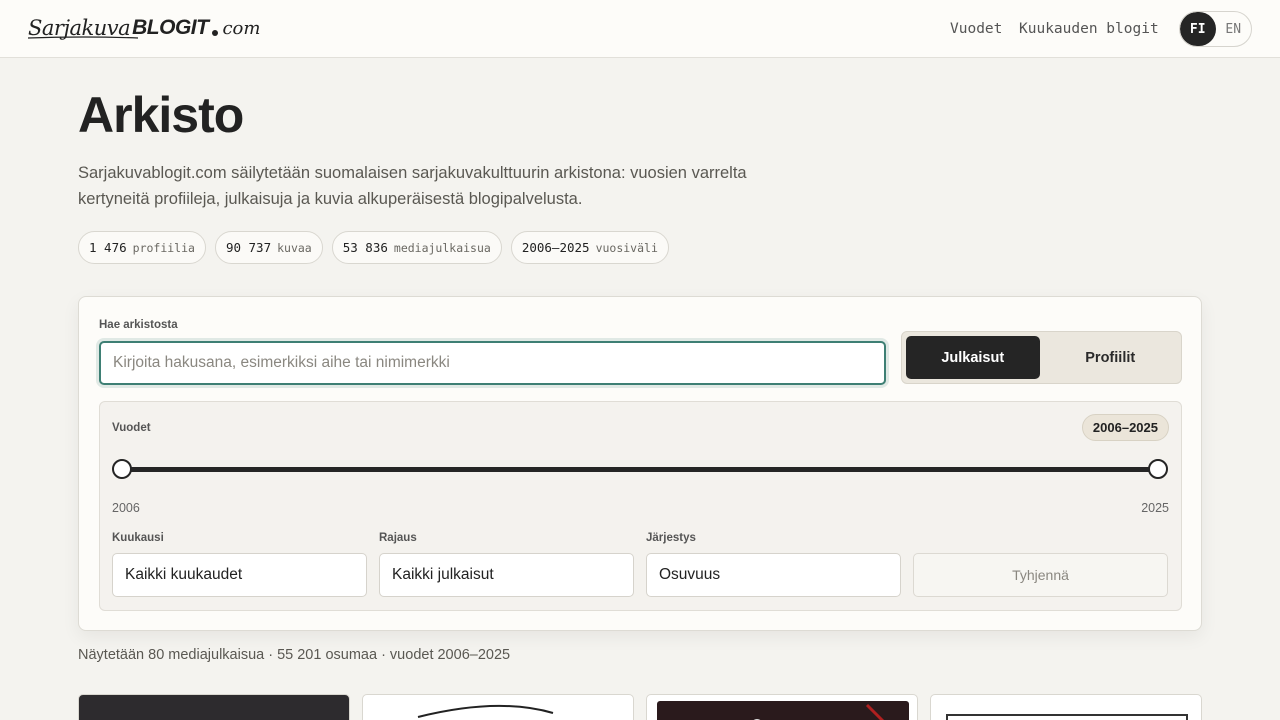 The image size is (1280, 720). What do you see at coordinates (122, 469) in the screenshot?
I see `year-slider-start-handle` at bounding box center [122, 469].